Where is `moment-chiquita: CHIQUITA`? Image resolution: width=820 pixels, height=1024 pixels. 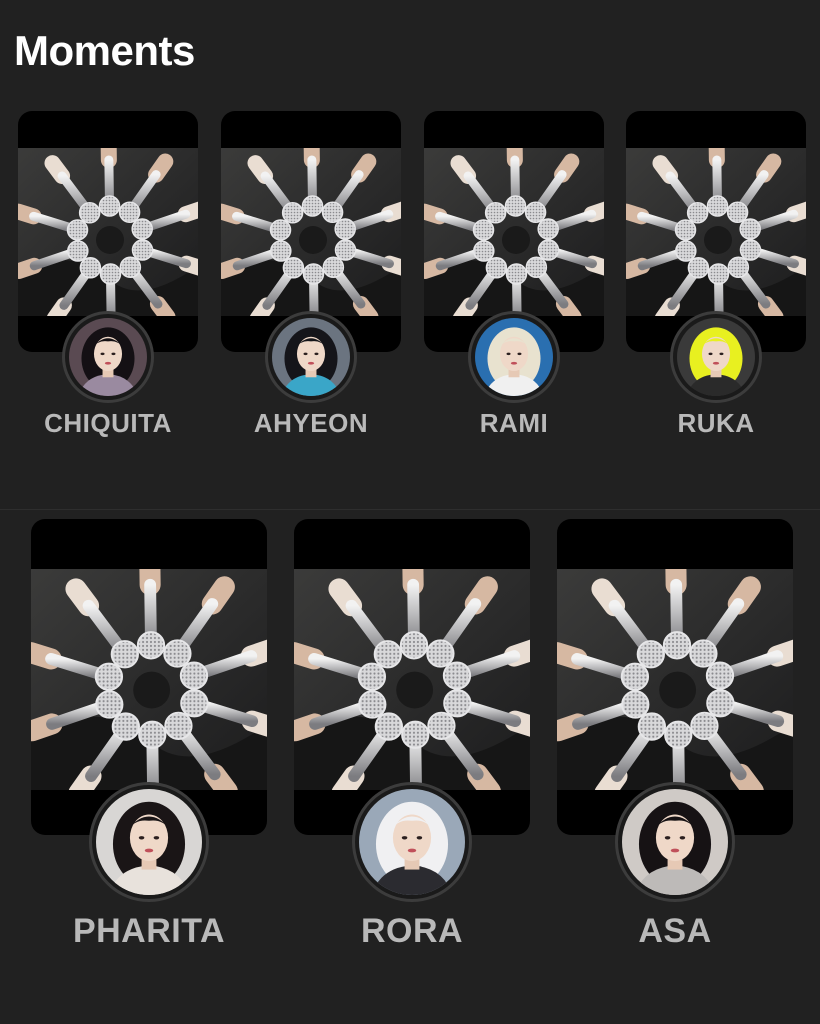
moment-chiquita: CHIQUITA is located at coordinates (108, 281).